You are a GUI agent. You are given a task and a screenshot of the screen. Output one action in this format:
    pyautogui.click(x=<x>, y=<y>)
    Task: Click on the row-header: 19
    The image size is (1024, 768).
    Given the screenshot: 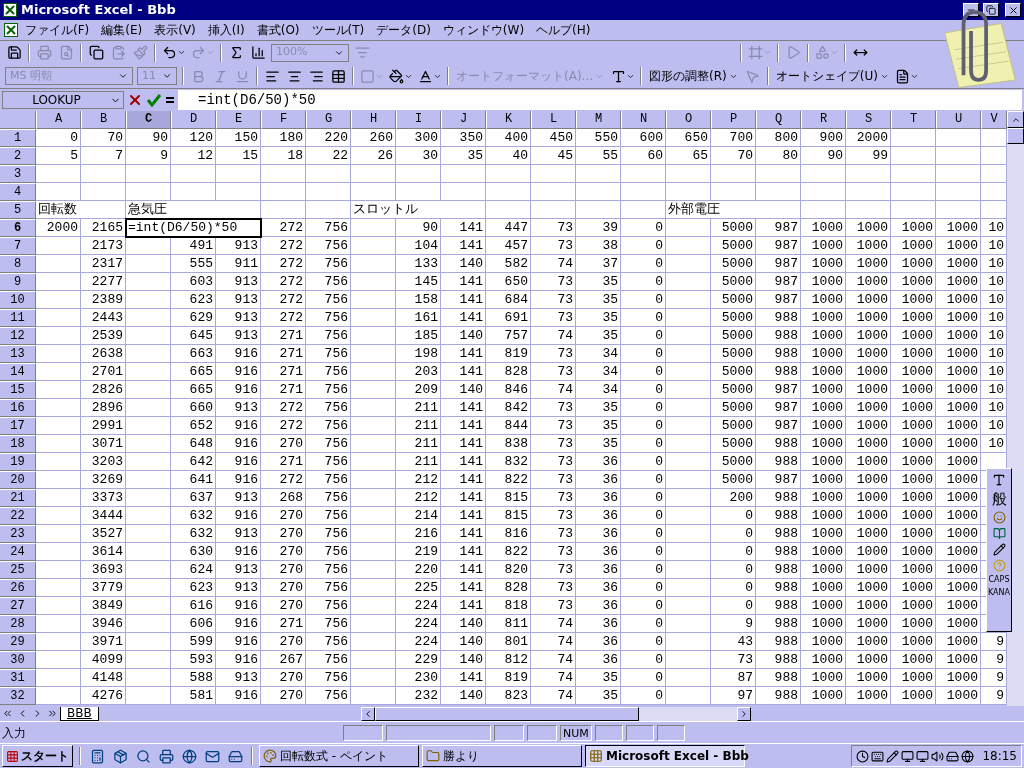 What is the action you would take?
    pyautogui.click(x=18, y=462)
    